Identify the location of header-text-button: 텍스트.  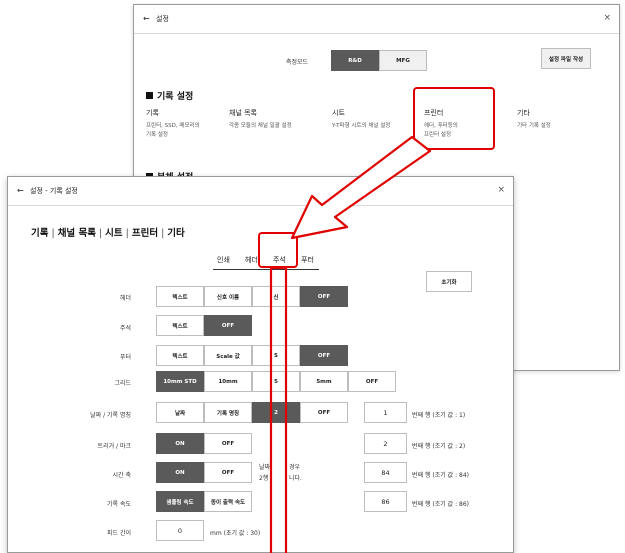
(180, 296).